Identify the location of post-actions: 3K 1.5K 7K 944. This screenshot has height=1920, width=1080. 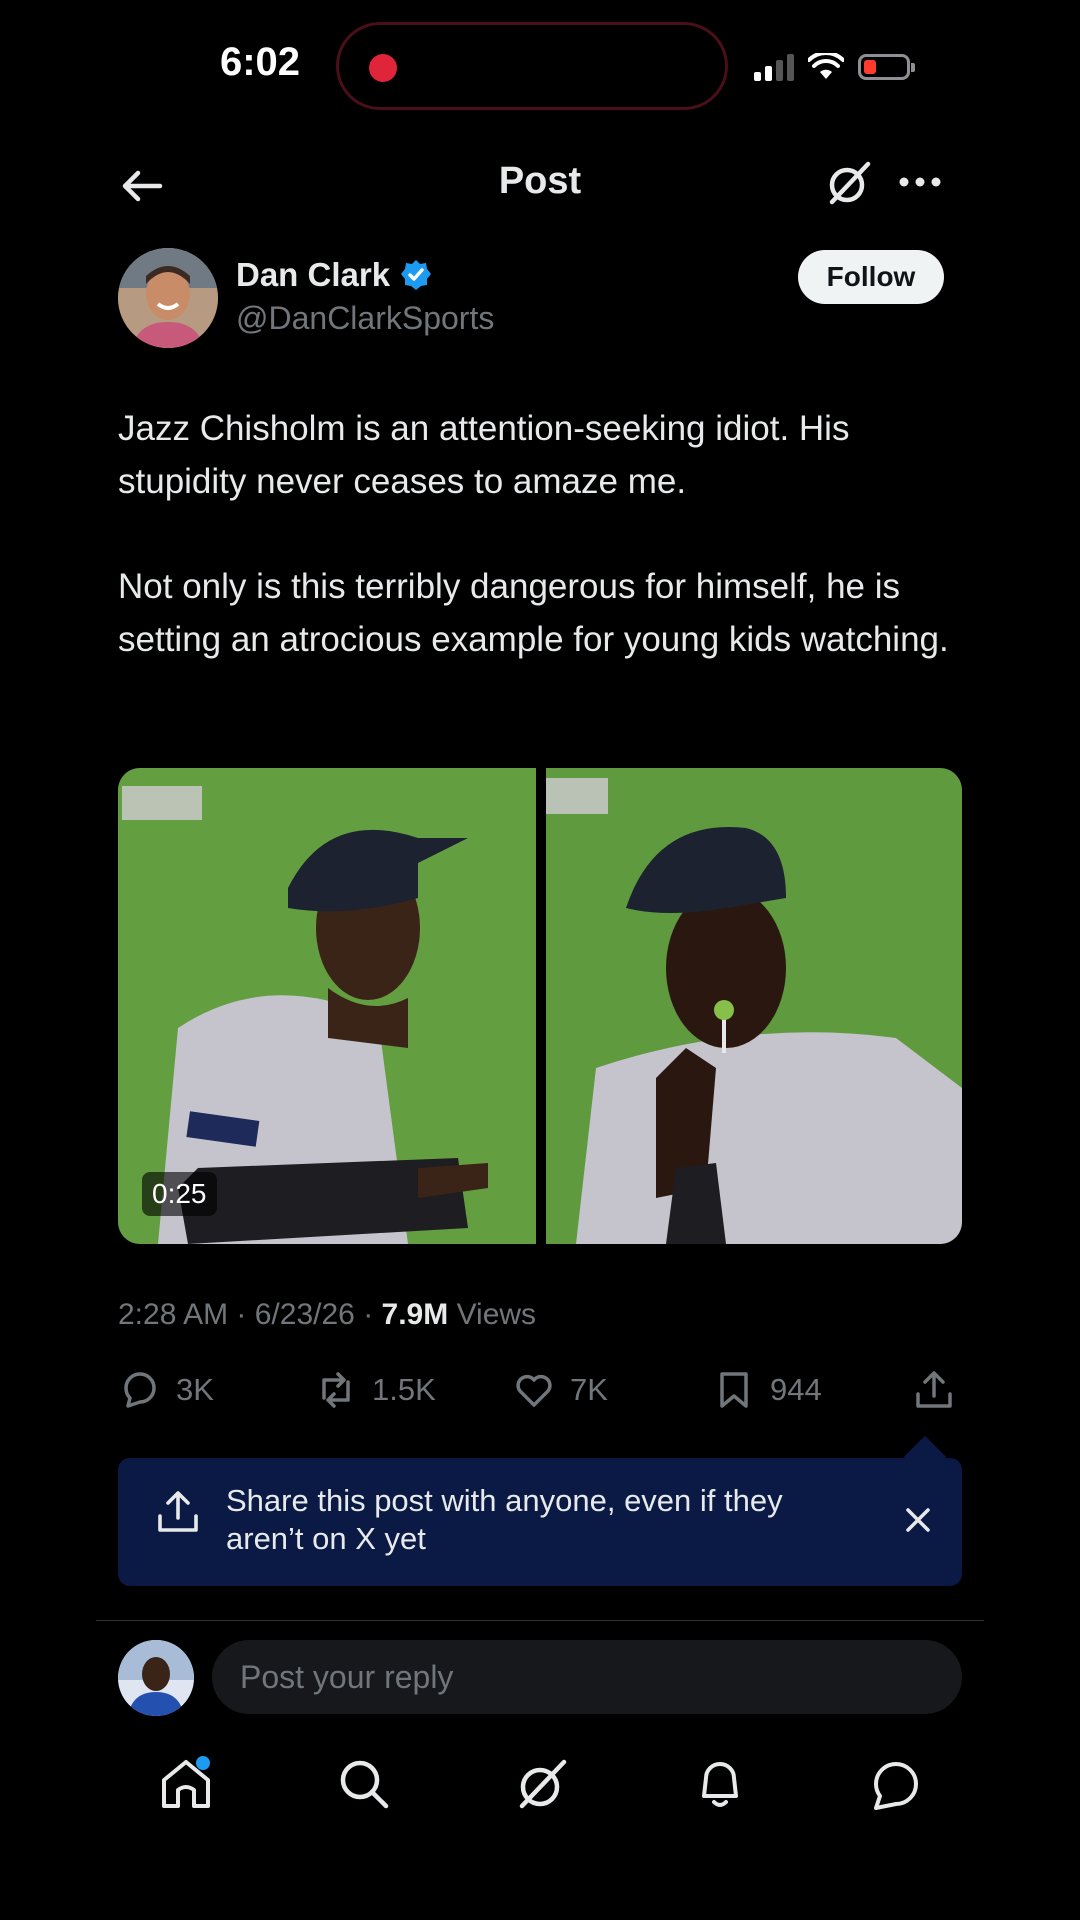
(540, 1393).